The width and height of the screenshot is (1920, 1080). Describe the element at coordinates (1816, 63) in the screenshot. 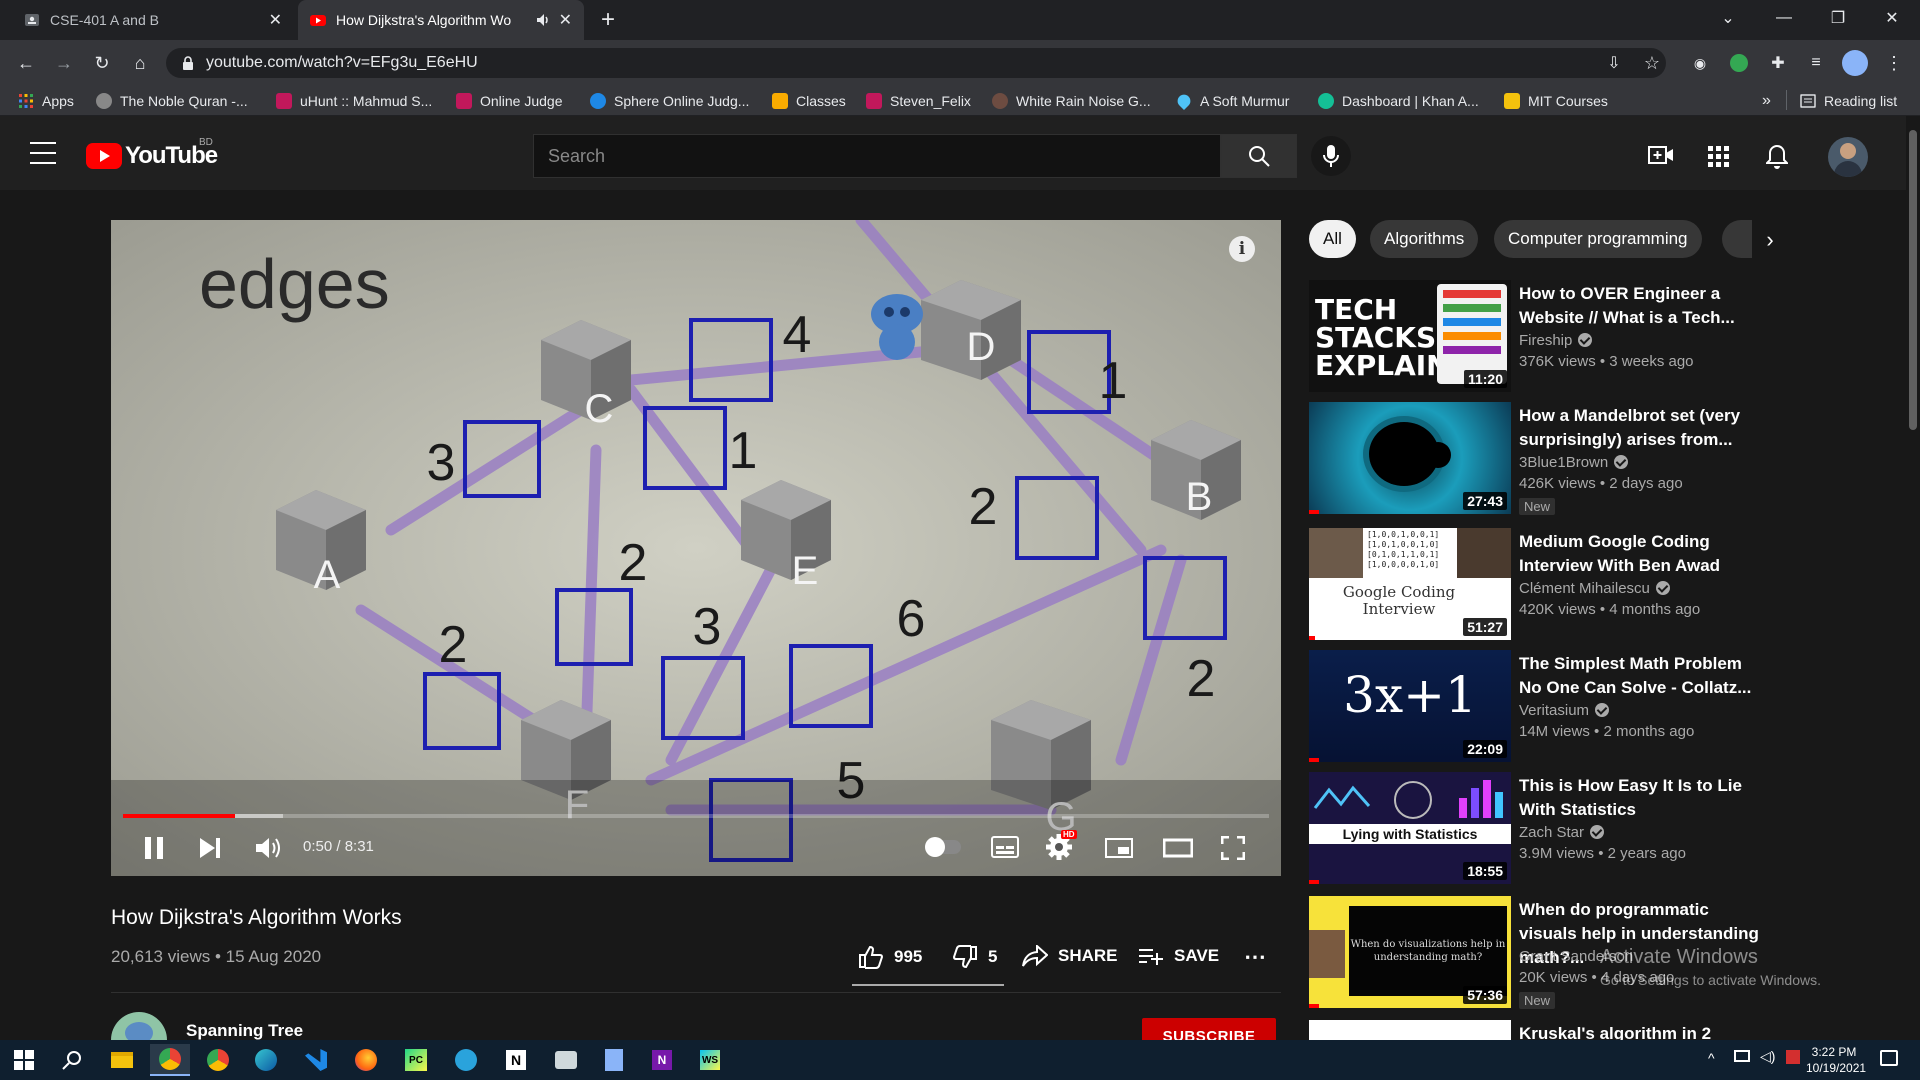

I see `media-control-icon: ≡` at that location.